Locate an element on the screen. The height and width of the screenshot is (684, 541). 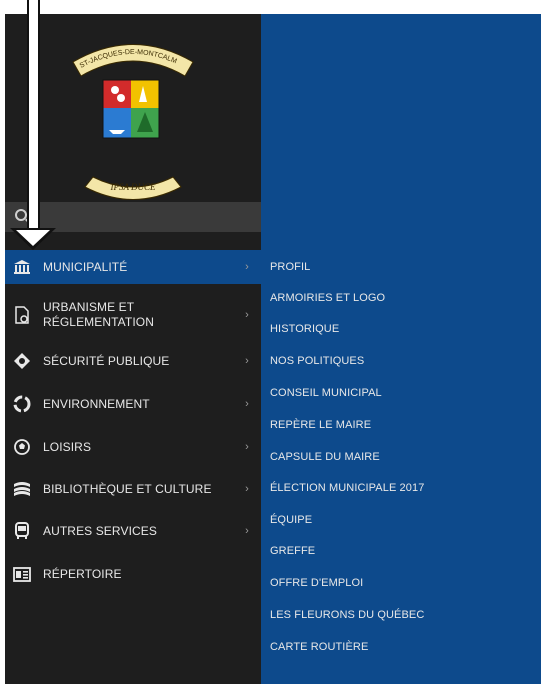
menu-item-label: RÉPERTOIRE is located at coordinates (82, 573).